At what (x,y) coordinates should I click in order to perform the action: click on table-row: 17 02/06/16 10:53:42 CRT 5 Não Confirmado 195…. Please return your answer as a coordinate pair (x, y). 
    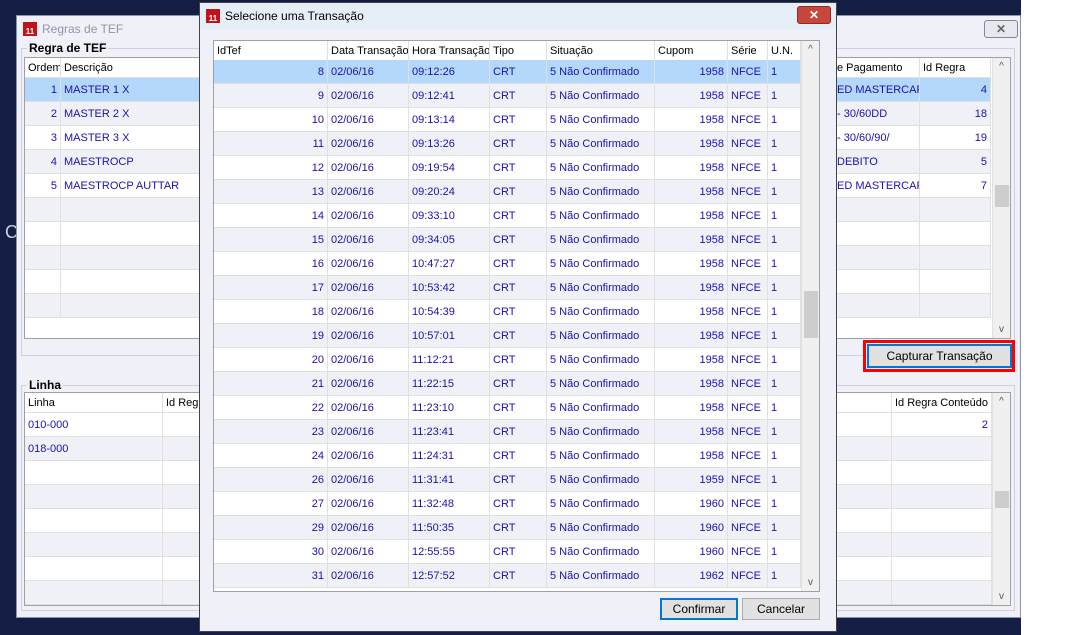
    Looking at the image, I should click on (507, 288).